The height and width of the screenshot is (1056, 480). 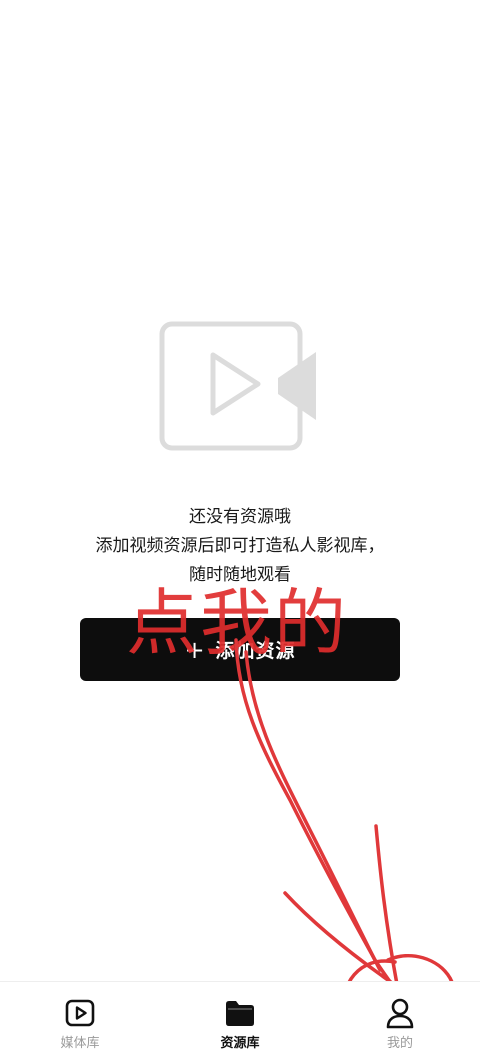 What do you see at coordinates (237, 386) in the screenshot?
I see `video-camera-icon` at bounding box center [237, 386].